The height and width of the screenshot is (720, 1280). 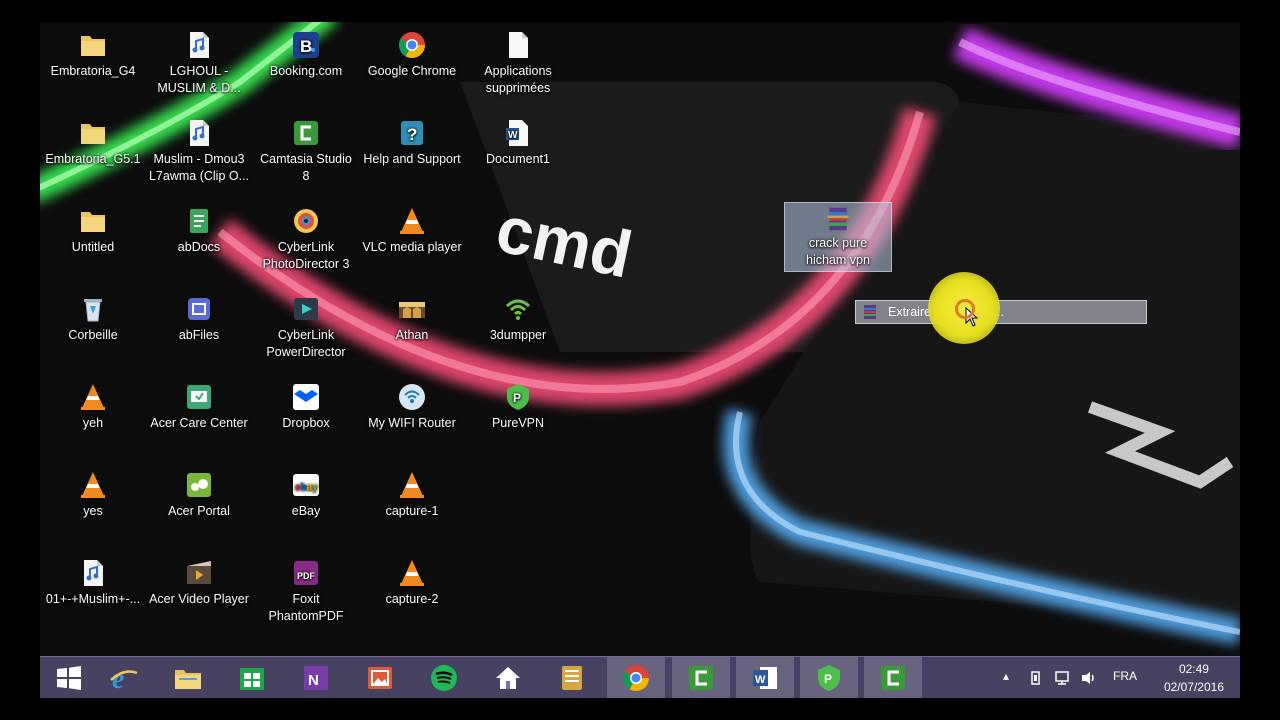 What do you see at coordinates (412, 155) in the screenshot?
I see `desktop-icon-help-and-support: ? Help and Support` at bounding box center [412, 155].